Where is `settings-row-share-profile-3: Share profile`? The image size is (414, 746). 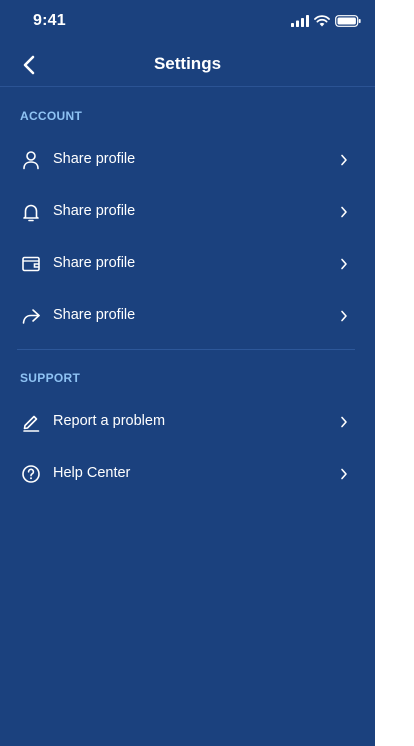
settings-row-share-profile-3: Share profile is located at coordinates (187, 264).